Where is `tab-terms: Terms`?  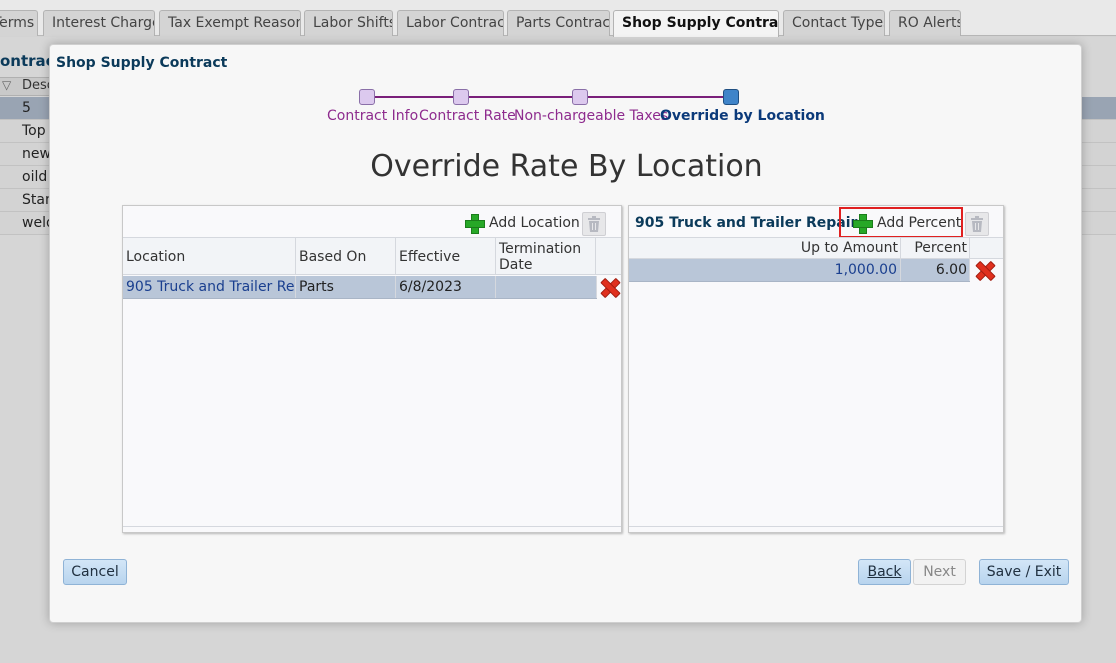 tab-terms: Terms is located at coordinates (19, 23).